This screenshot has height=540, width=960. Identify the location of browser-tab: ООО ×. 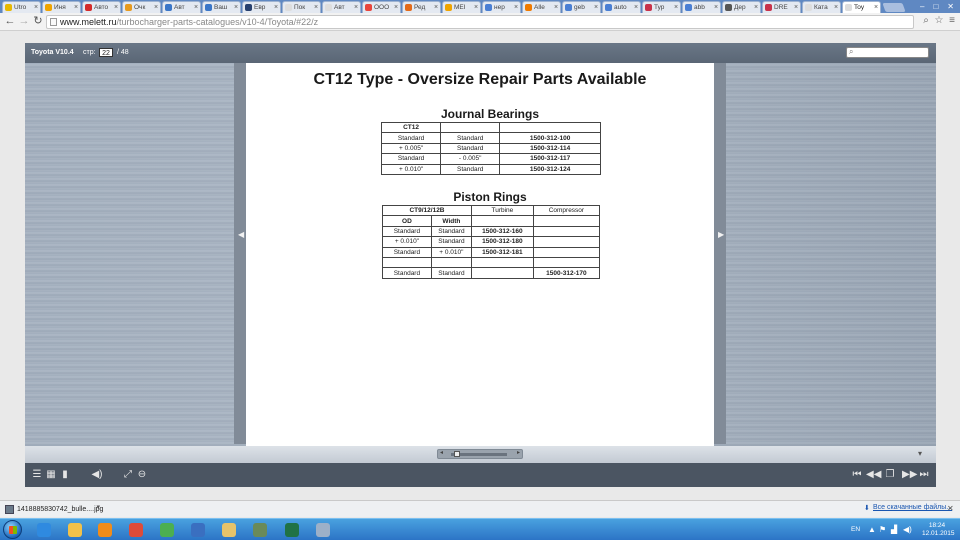
(381, 7).